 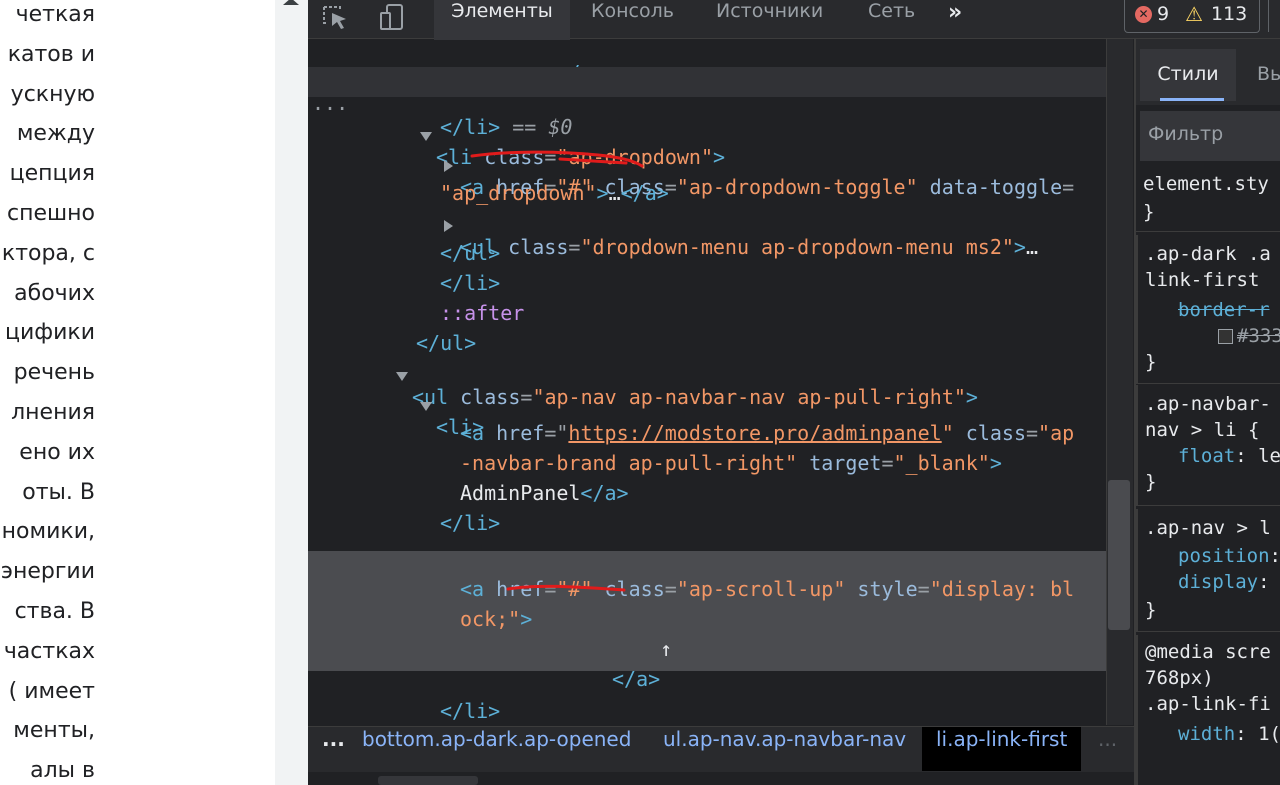 What do you see at coordinates (48, 532) in the screenshot?
I see `page-text-line: номики,` at bounding box center [48, 532].